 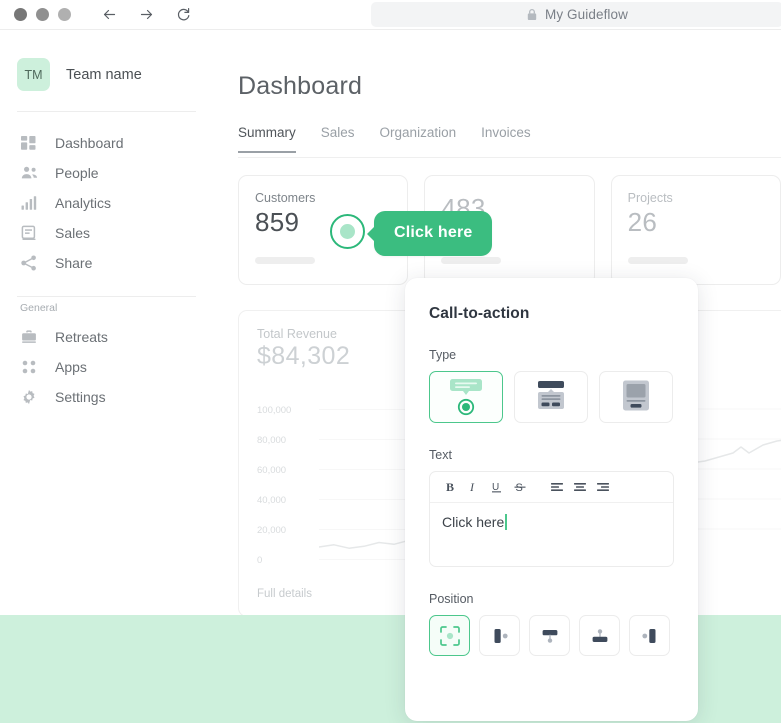 I want to click on y-tick-label: 20,000, so click(x=272, y=530).